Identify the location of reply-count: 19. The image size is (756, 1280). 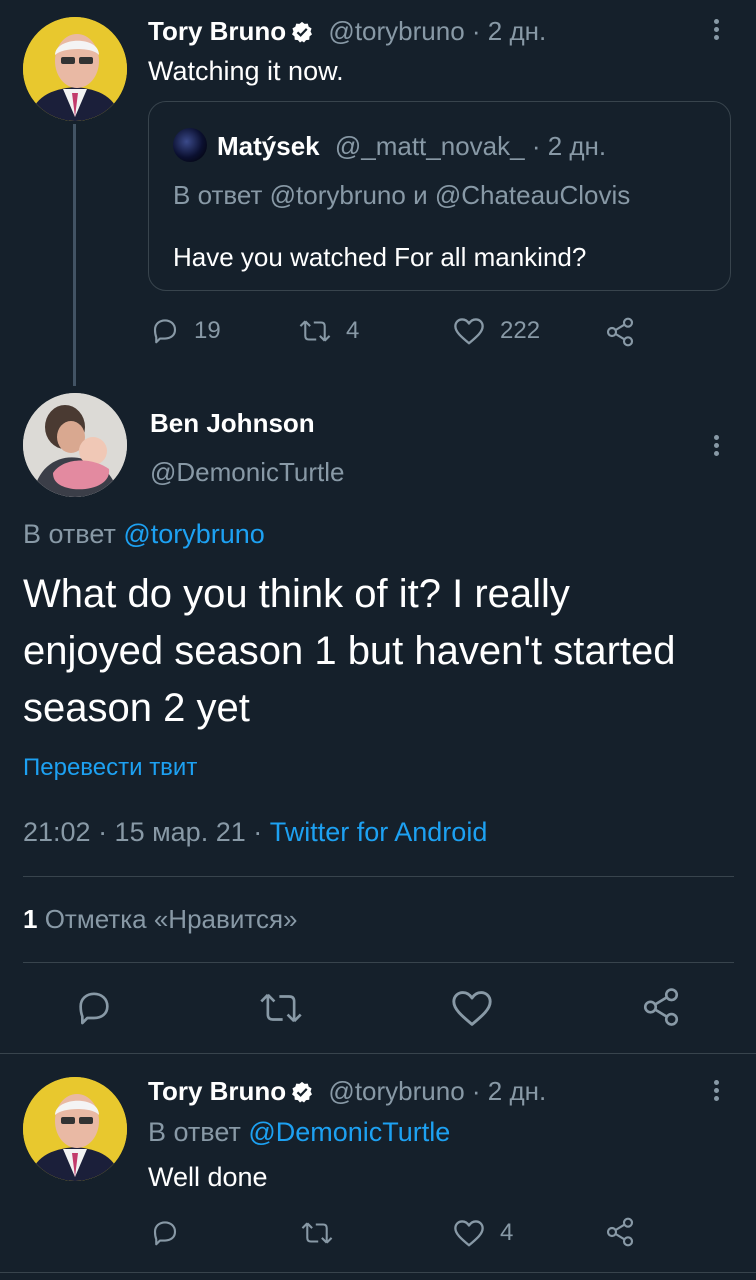
(207, 330).